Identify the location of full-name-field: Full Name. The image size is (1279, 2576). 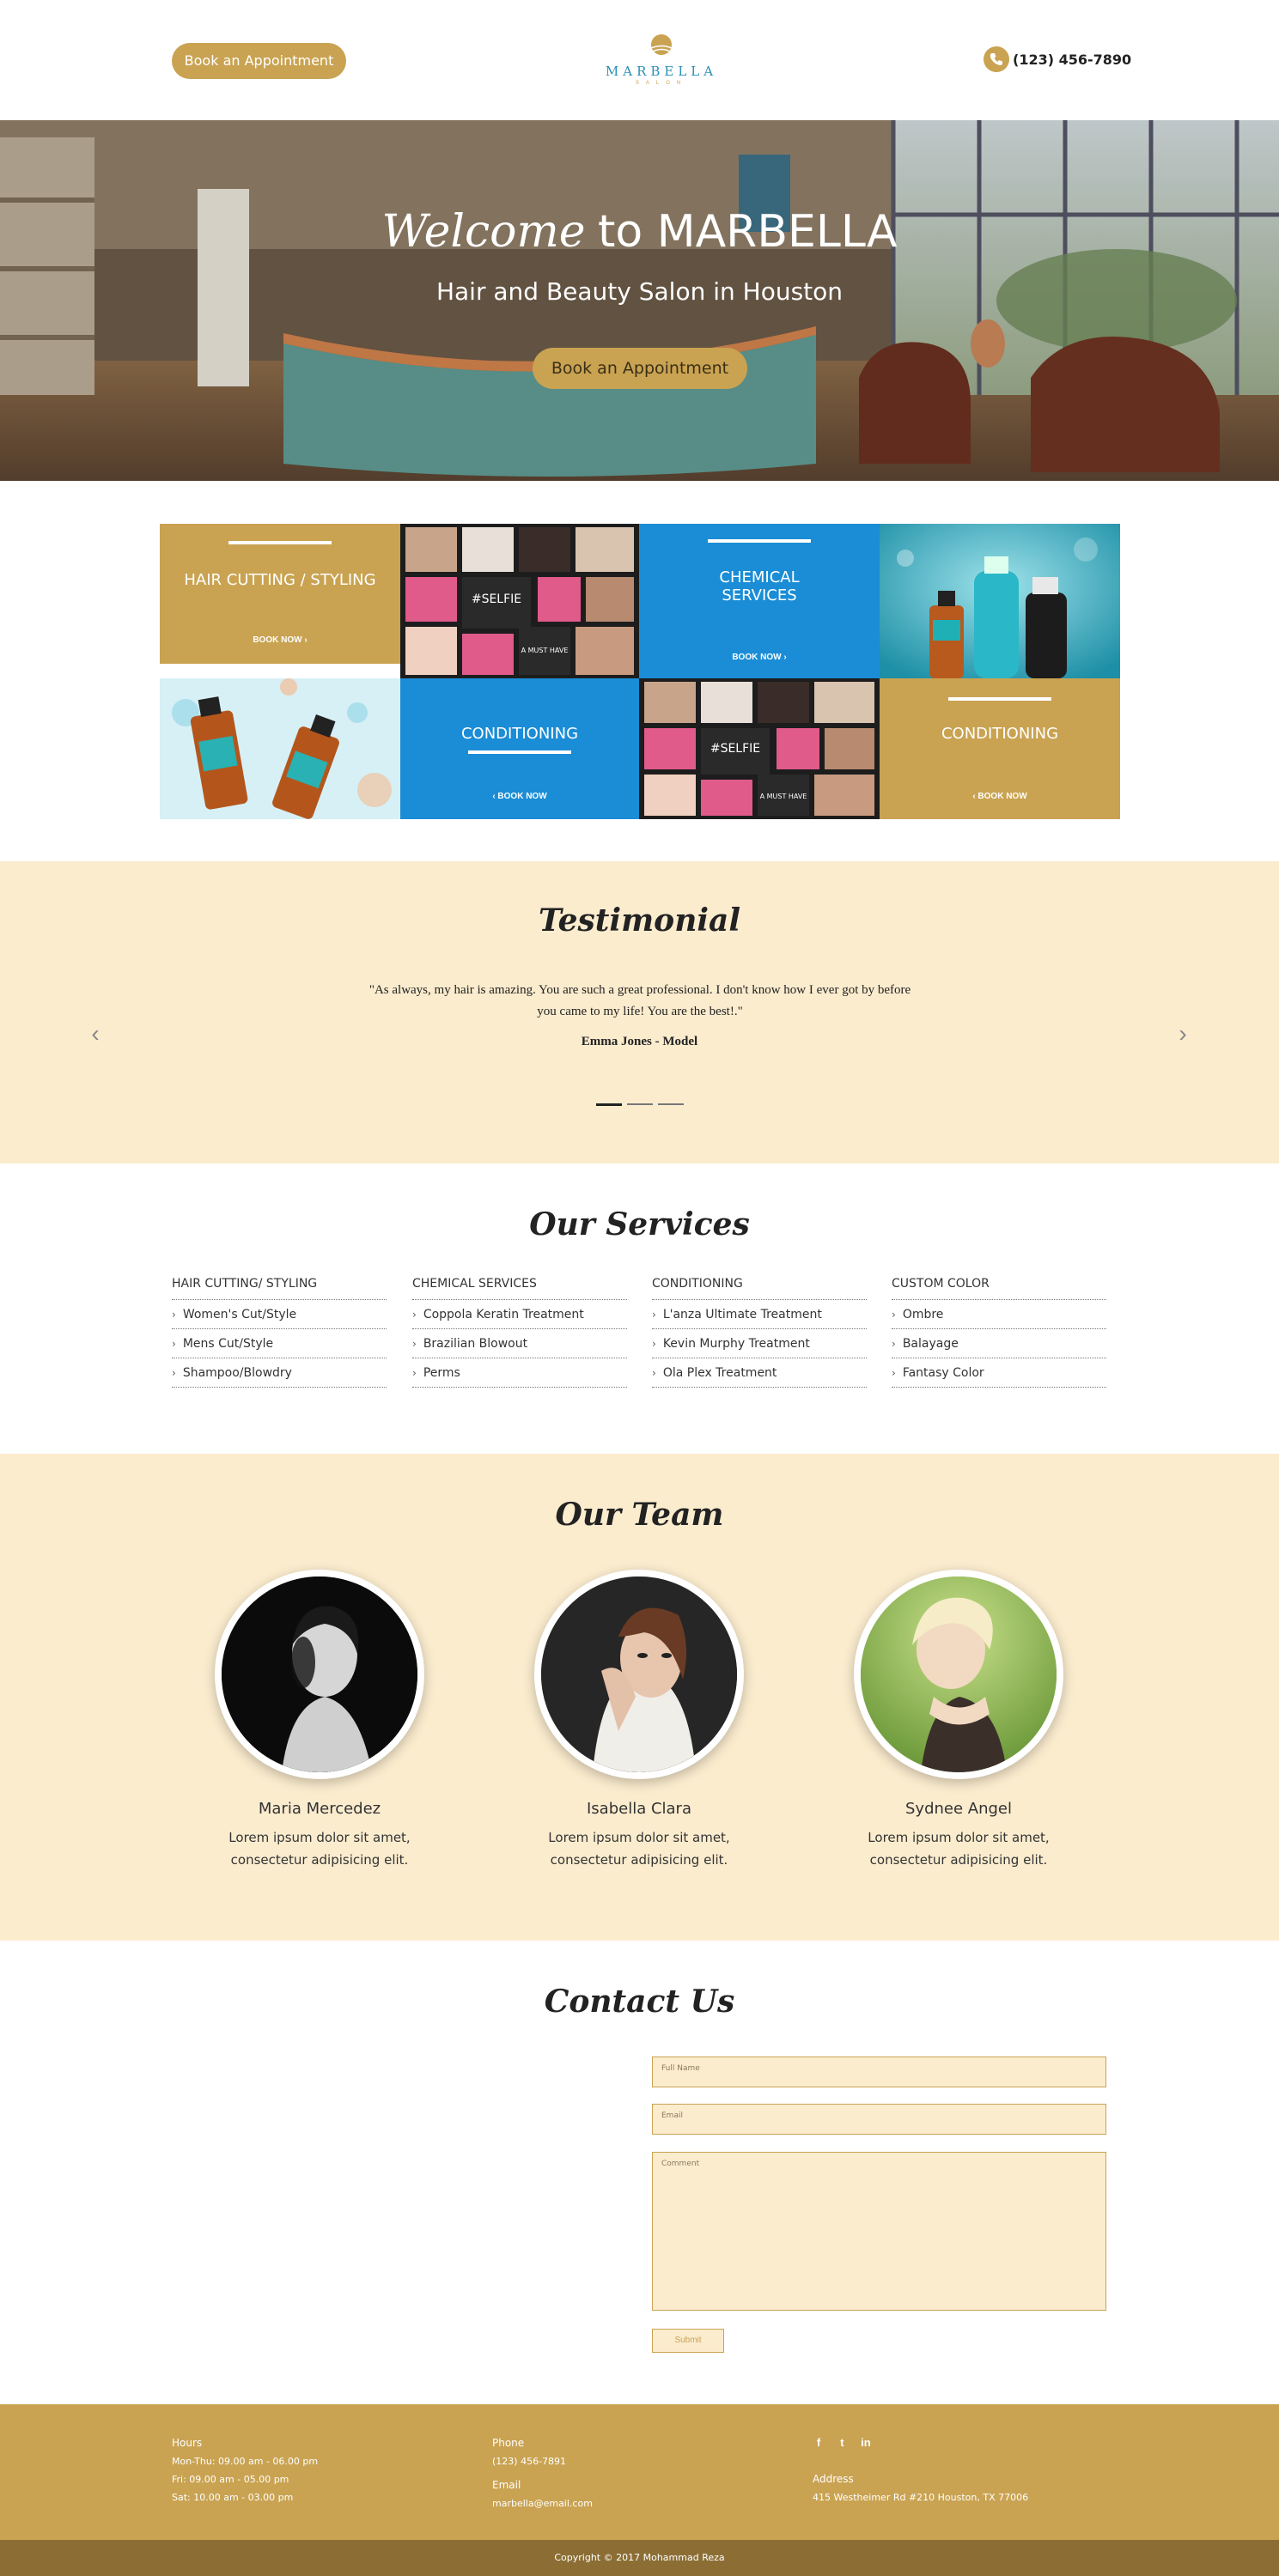
(879, 2072).